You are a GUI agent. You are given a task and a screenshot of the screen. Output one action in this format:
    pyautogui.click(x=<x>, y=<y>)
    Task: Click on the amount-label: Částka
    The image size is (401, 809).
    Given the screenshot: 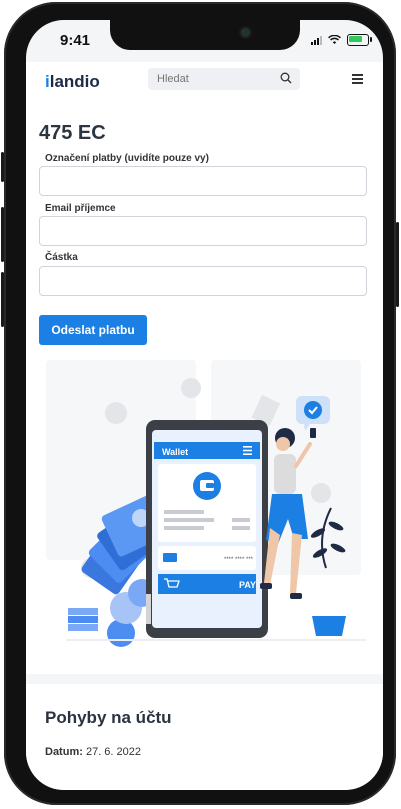 What is the action you would take?
    pyautogui.click(x=61, y=257)
    